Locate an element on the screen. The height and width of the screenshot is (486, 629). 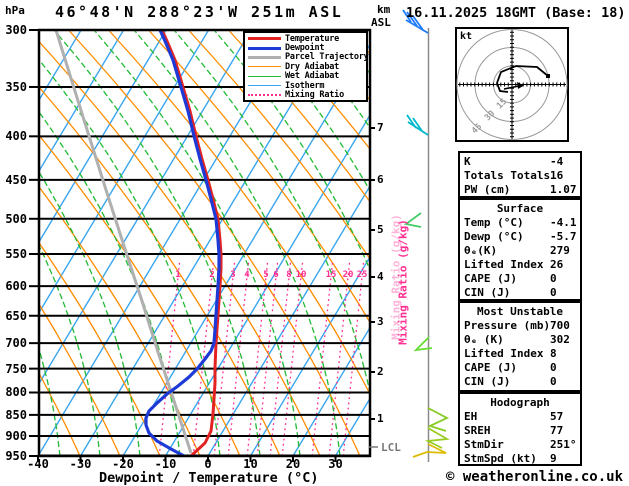
indices-panel: K -4 Totals Totals 16 PW (cm) 1.07 is located at coordinates (520, 174).